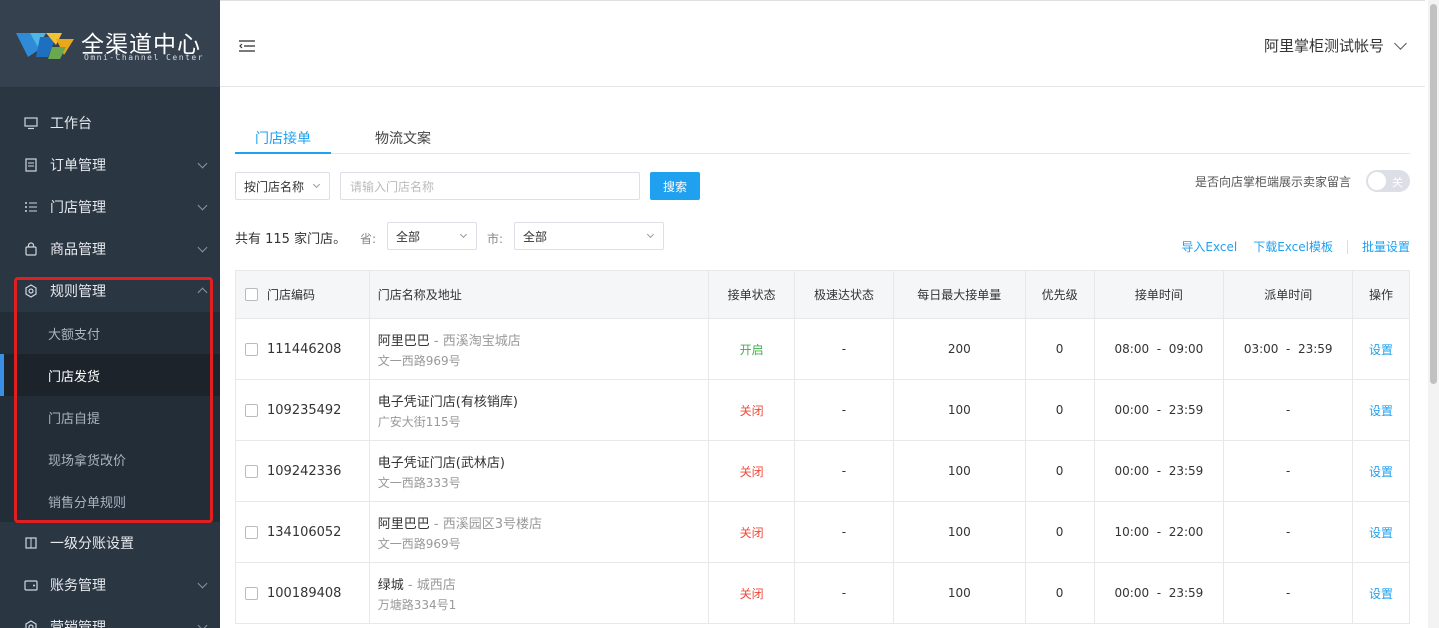 This screenshot has width=1439, height=628. What do you see at coordinates (1289, 294) in the screenshot?
I see `header-dispatch-time: 派单时间` at bounding box center [1289, 294].